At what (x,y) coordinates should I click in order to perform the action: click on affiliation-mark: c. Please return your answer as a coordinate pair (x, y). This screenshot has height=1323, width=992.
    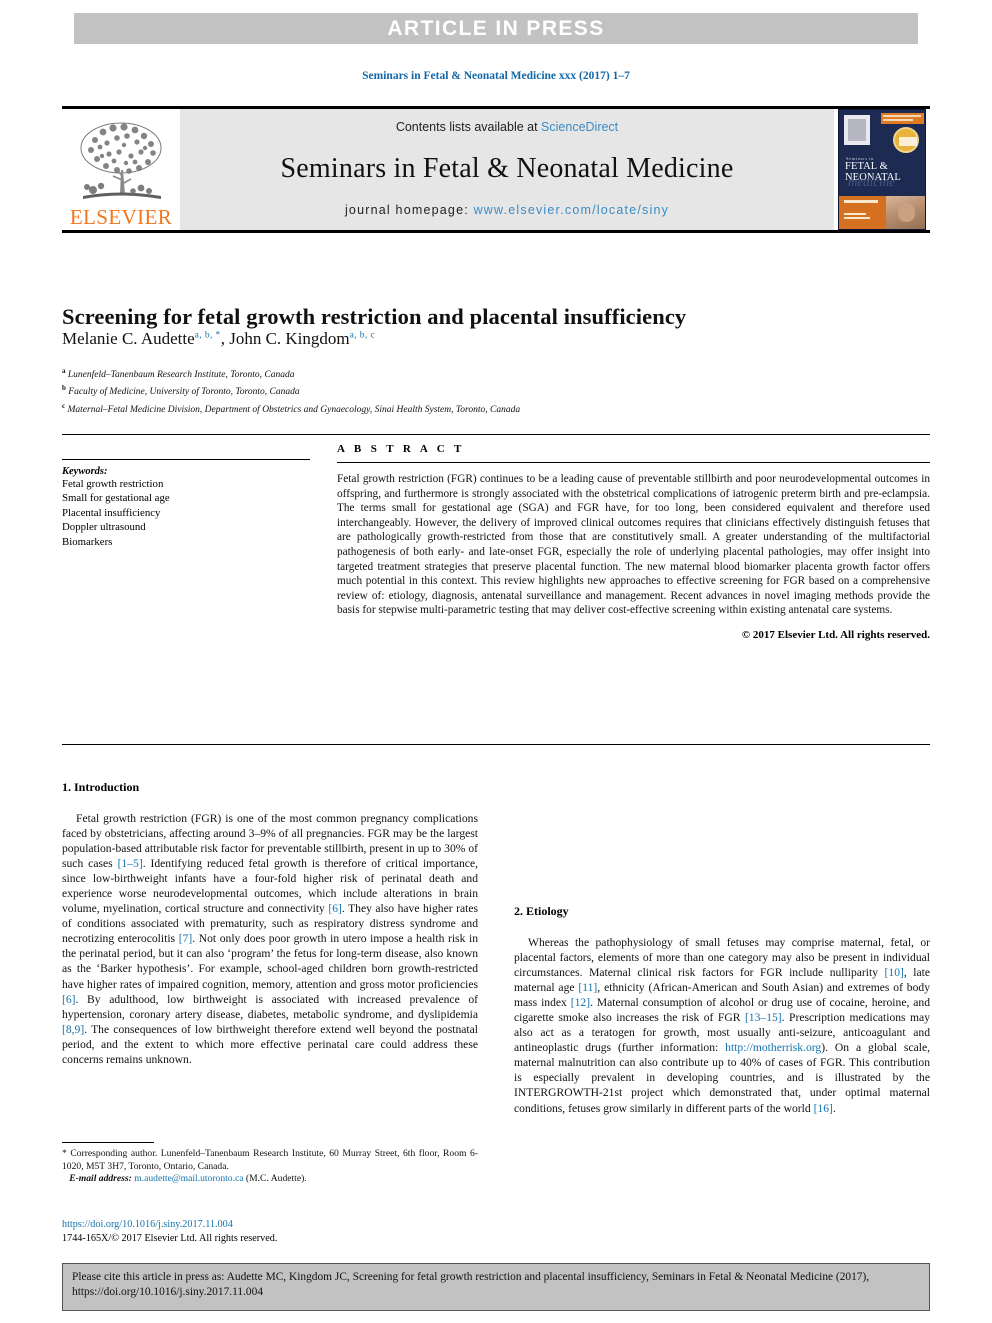
    Looking at the image, I should click on (64, 405).